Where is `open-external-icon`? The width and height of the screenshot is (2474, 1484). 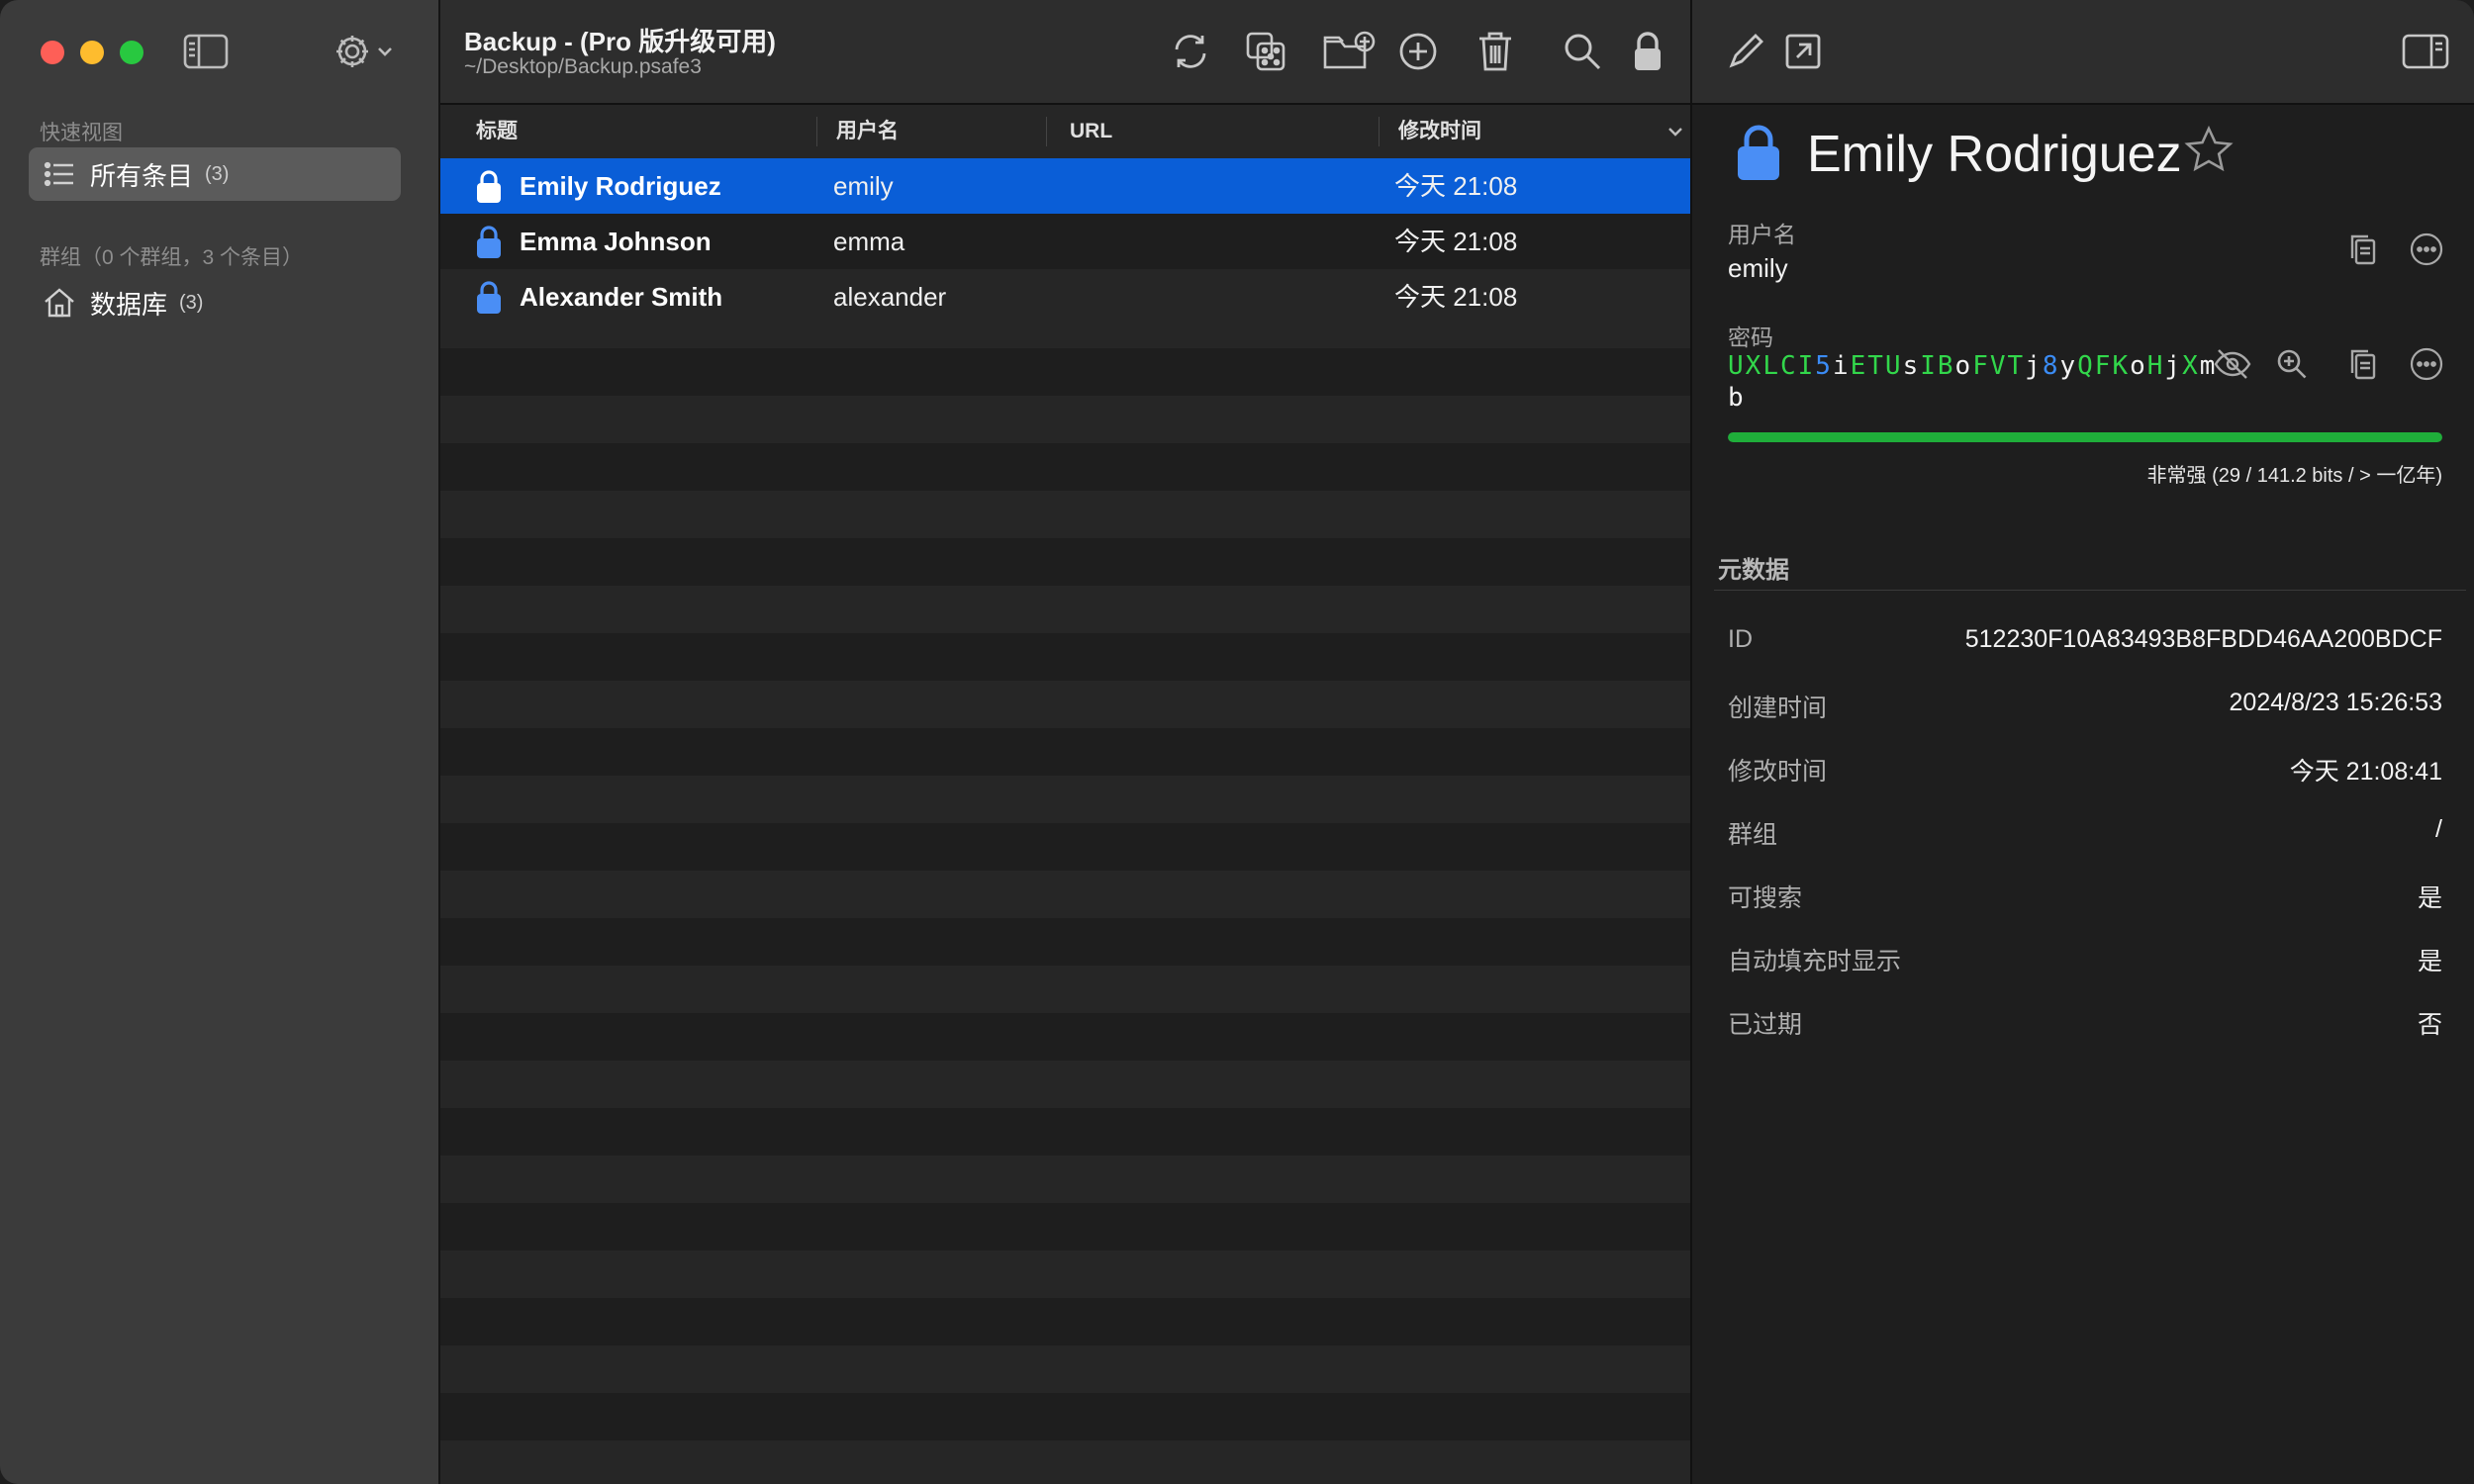
open-external-icon is located at coordinates (1803, 51).